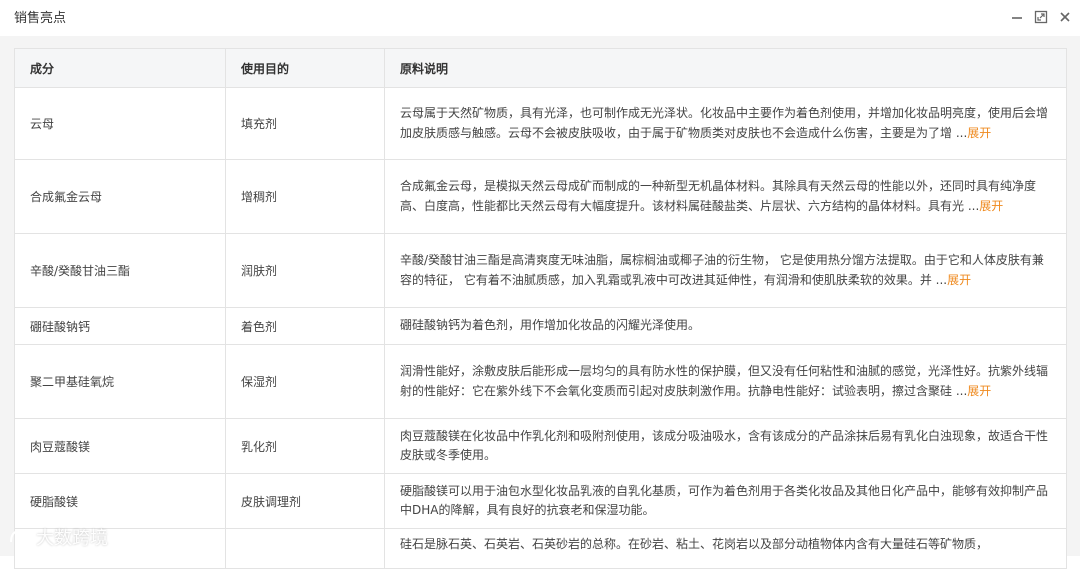  I want to click on table-row: 硼硅酸钠钙 着色剂 硼硅酸钠钙为着色剂，用作增加化妆品的闪耀光泽使用。, so click(540, 326).